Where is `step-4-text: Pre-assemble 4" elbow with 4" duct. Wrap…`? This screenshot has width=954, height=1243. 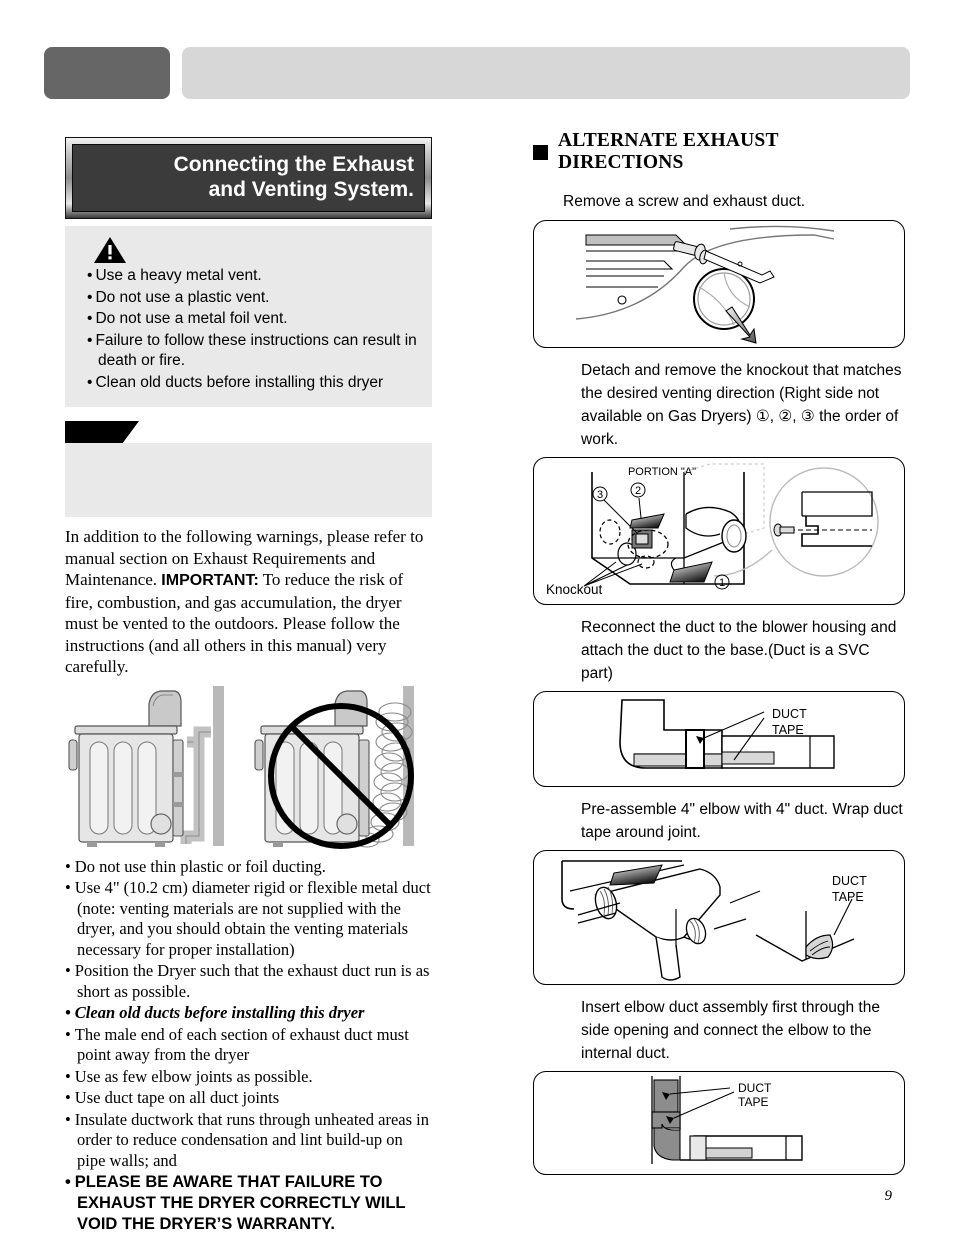
step-4-text: Pre-assemble 4" elbow with 4" duct. Wrap… is located at coordinates (742, 821).